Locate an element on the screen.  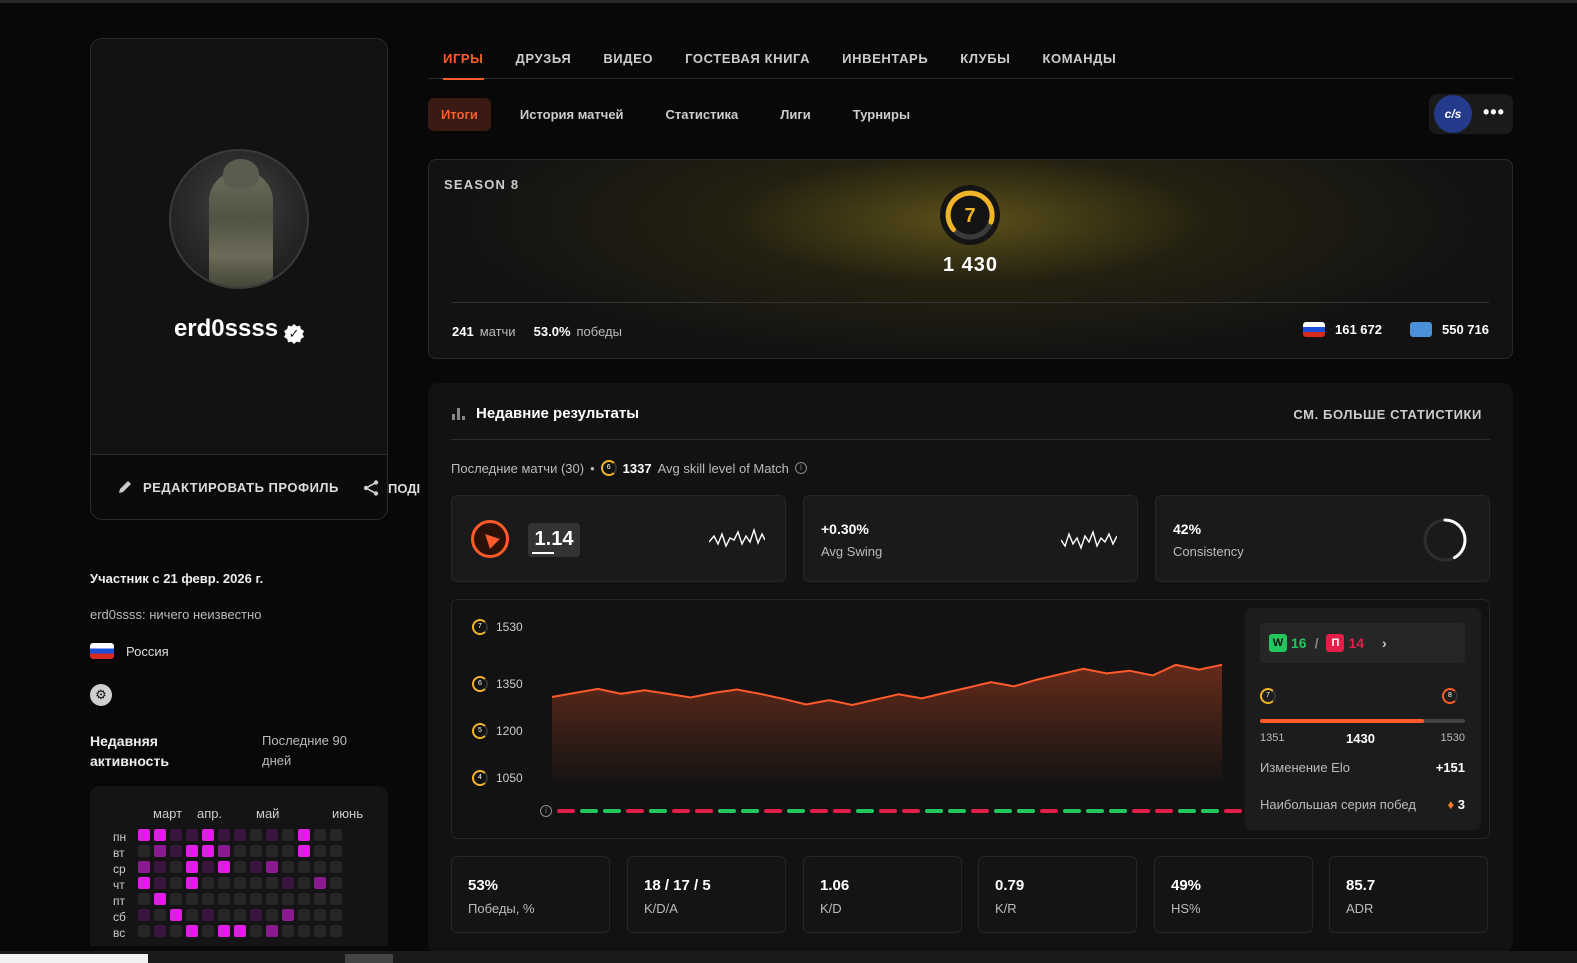
subtab-match-history: История матчей is located at coordinates (572, 114).